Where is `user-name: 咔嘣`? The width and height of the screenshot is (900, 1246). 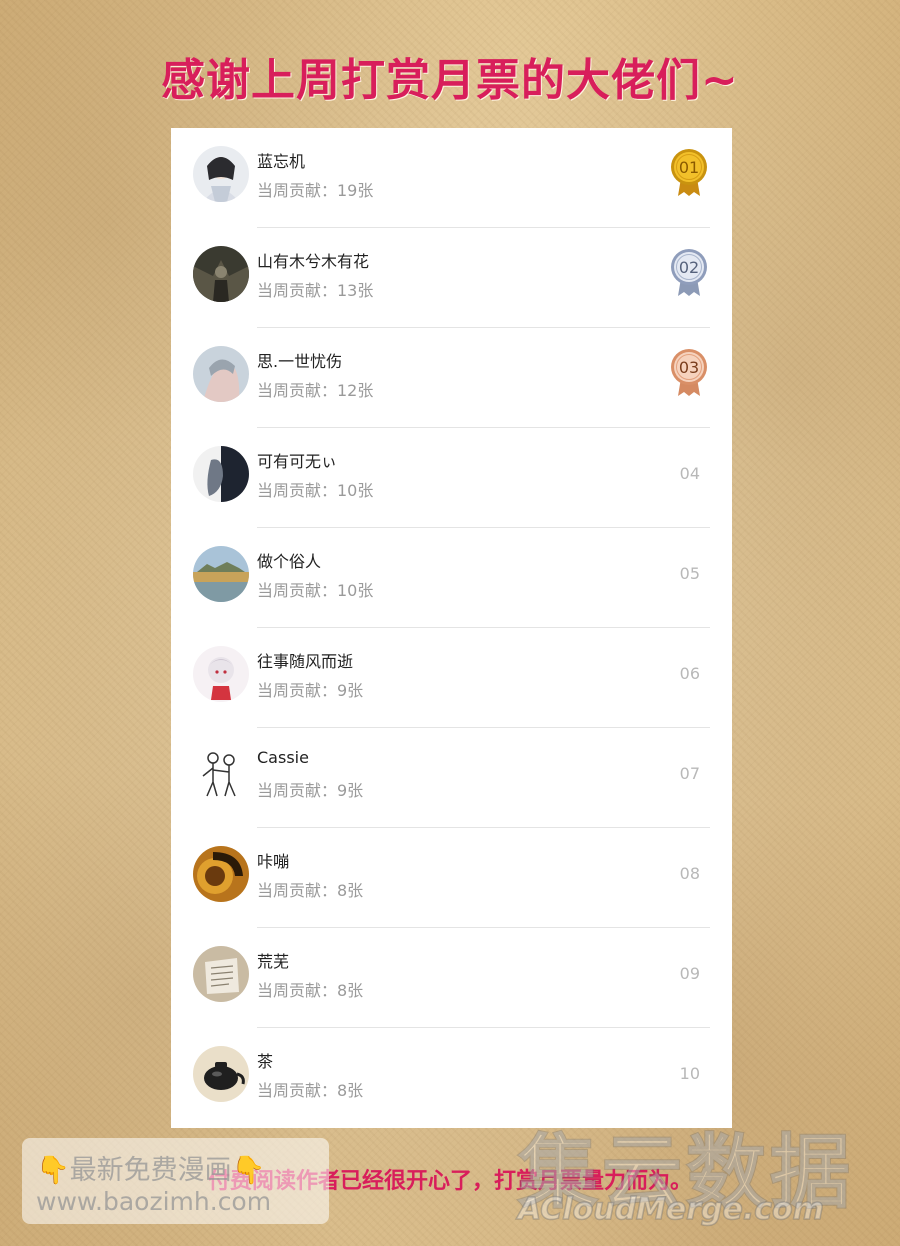 user-name: 咔嘣 is located at coordinates (273, 861).